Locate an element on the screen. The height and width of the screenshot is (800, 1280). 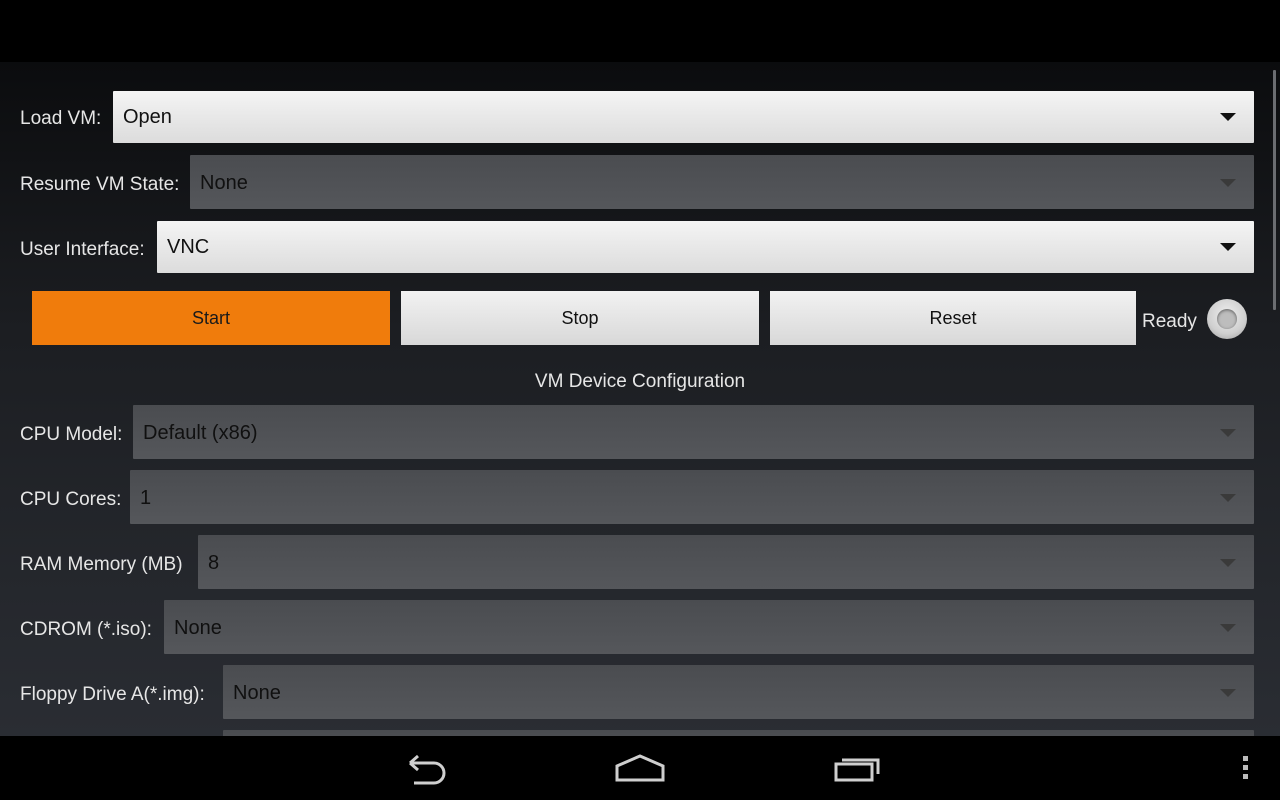
floppy-a-row: Floppy Drive A(*.img): None is located at coordinates (640, 692).